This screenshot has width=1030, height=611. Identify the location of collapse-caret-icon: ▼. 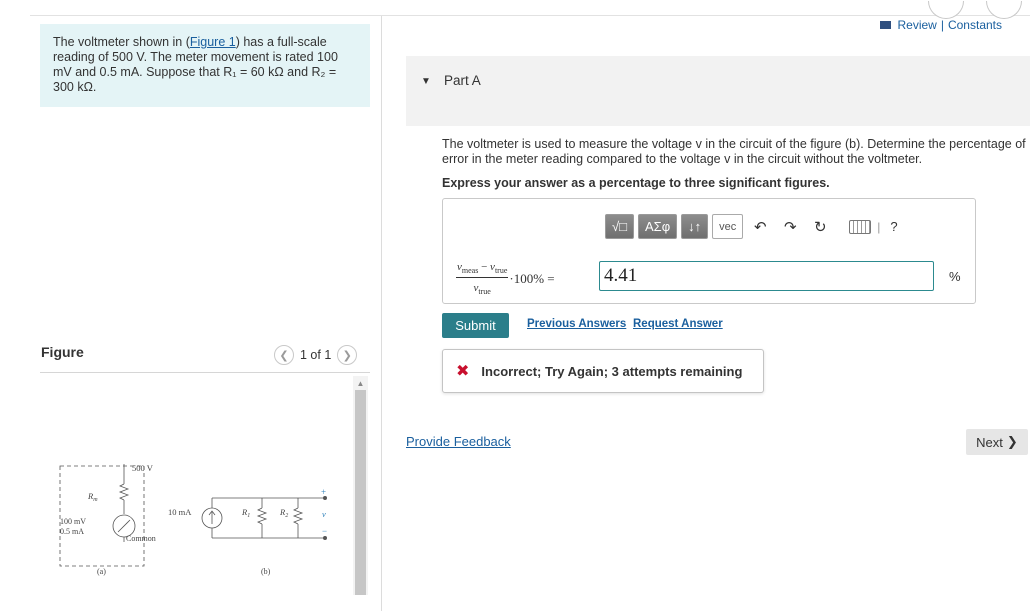
(426, 81).